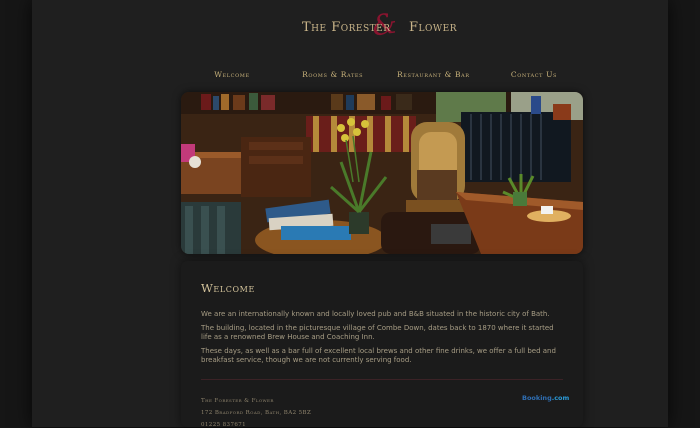 The width and height of the screenshot is (700, 428). What do you see at coordinates (333, 77) in the screenshot?
I see `nav-rooms-rates: Rooms & Rates` at bounding box center [333, 77].